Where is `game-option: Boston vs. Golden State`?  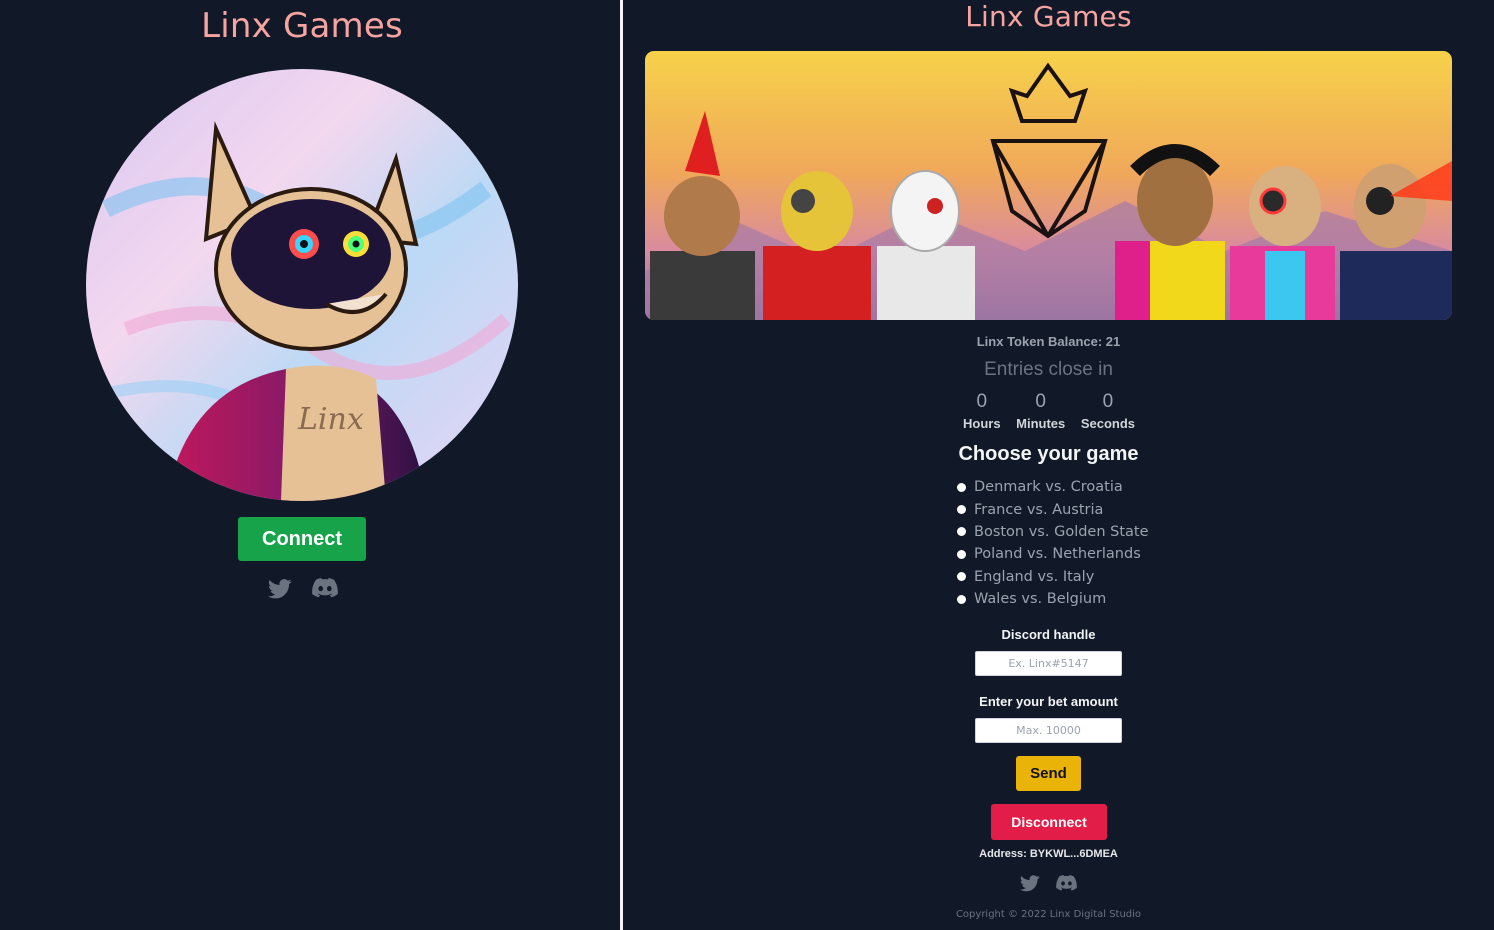 game-option: Boston vs. Golden State is located at coordinates (1053, 532).